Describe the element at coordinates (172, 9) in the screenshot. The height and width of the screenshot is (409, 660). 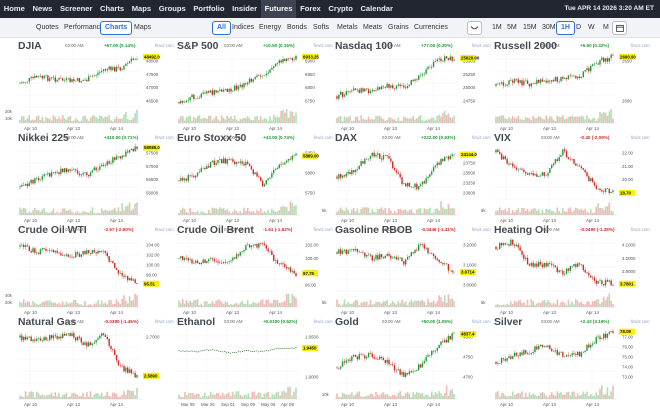
I see `nav-groups: Groups` at that location.